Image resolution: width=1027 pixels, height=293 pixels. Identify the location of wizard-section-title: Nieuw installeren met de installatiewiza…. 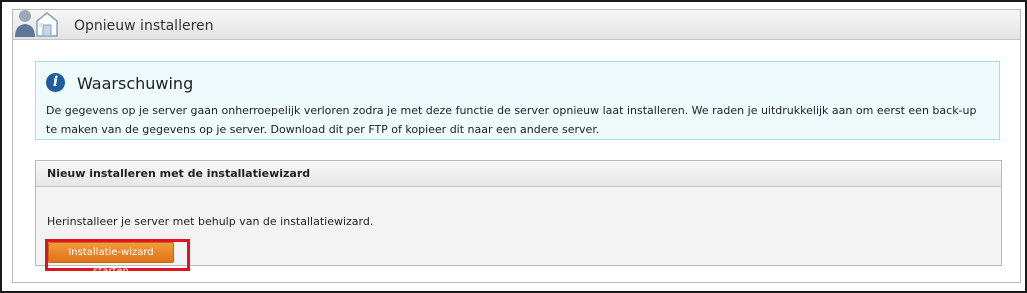
(179, 173).